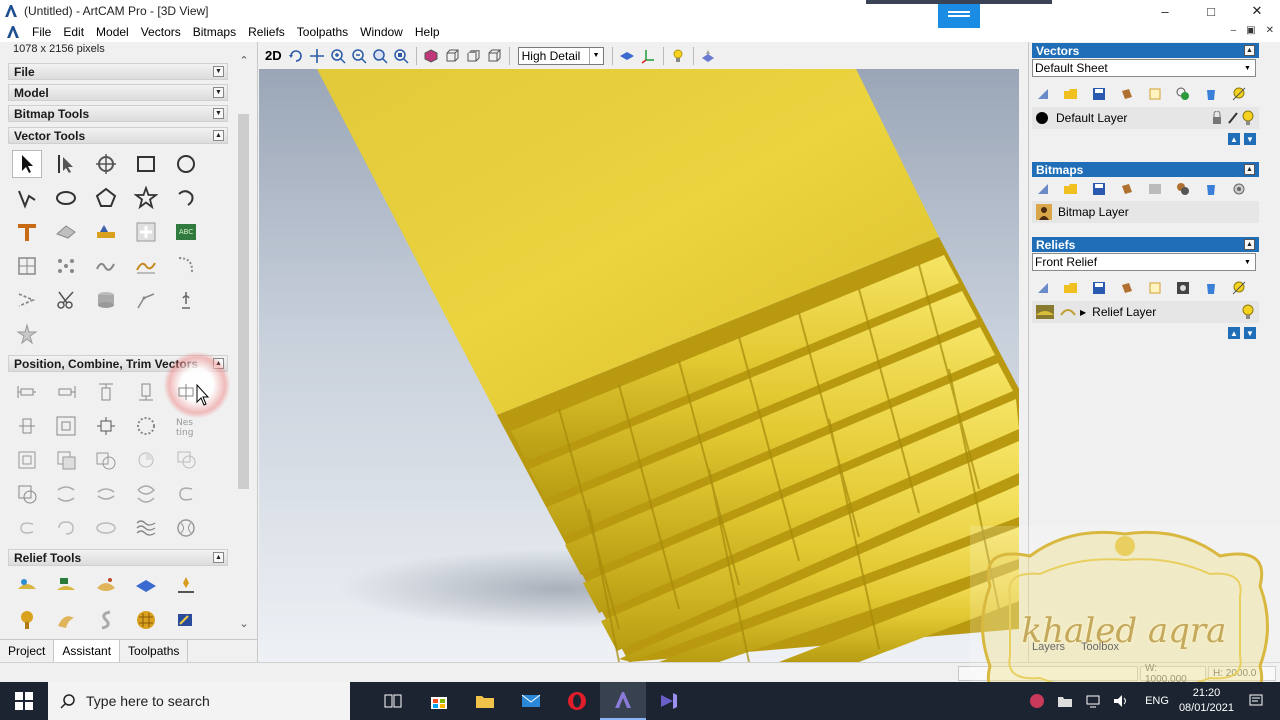 This screenshot has height=720, width=1280. What do you see at coordinates (1144, 262) in the screenshot?
I see `relief-select: Front Relief ▼` at bounding box center [1144, 262].